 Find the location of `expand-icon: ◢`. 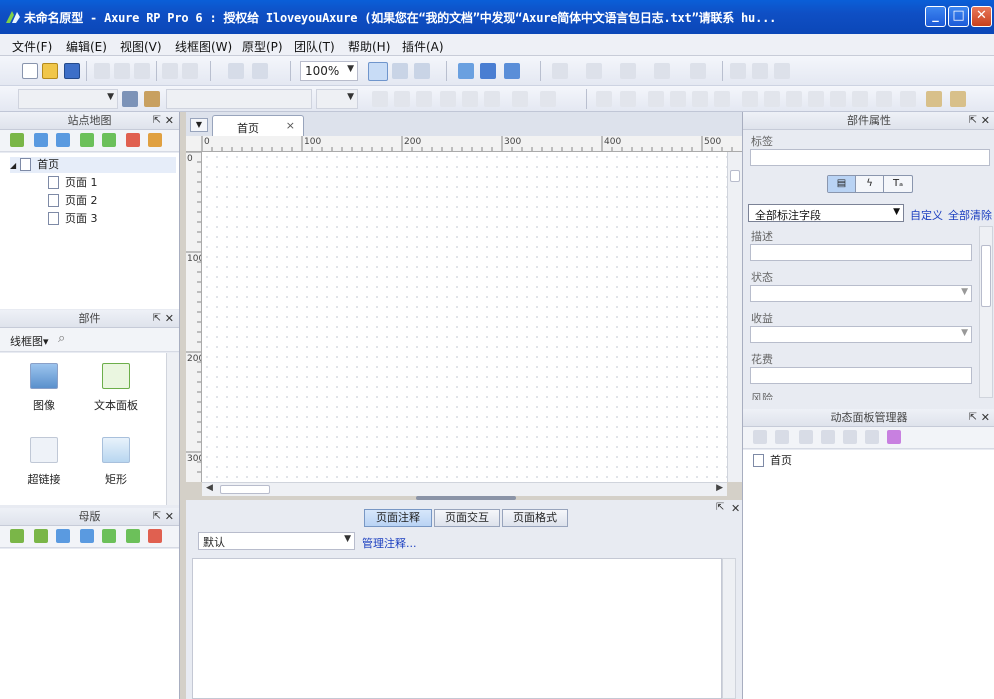

expand-icon: ◢ is located at coordinates (13, 165).